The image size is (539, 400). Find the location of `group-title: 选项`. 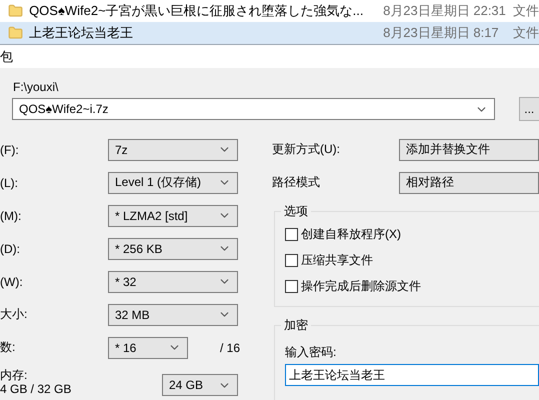

group-title: 选项 is located at coordinates (296, 211).